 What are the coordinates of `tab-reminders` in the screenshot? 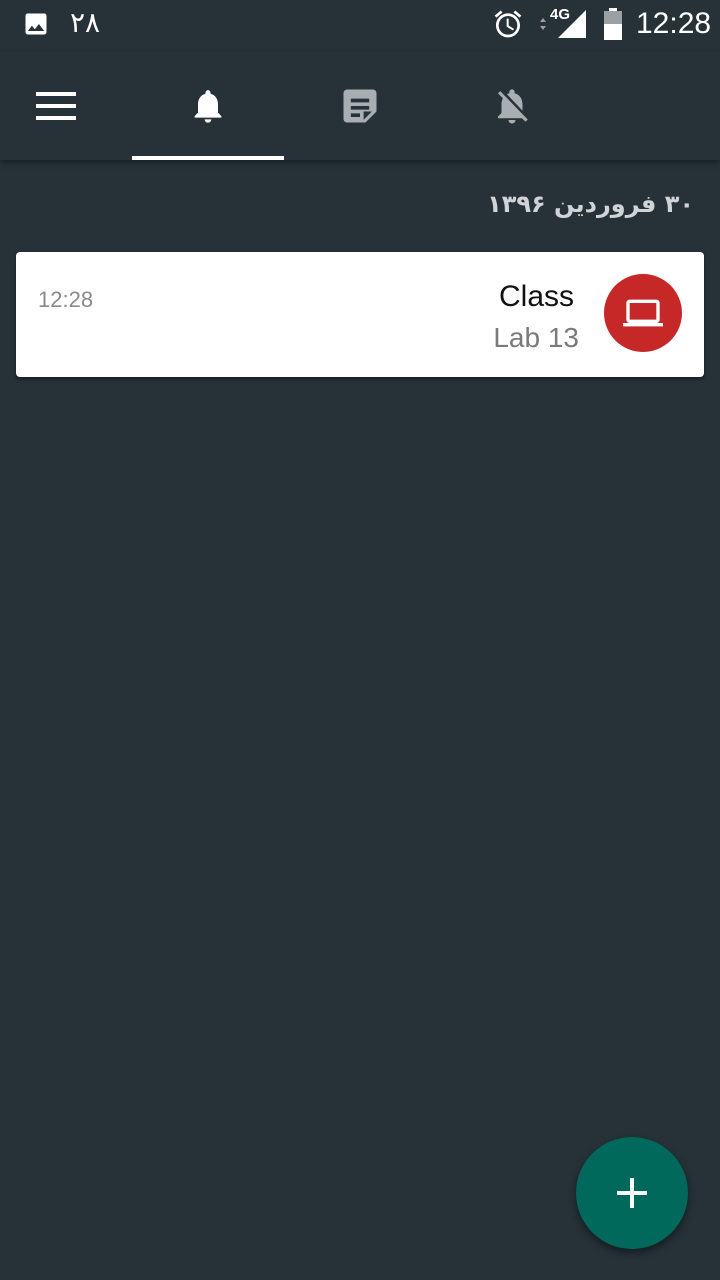 It's located at (208, 106).